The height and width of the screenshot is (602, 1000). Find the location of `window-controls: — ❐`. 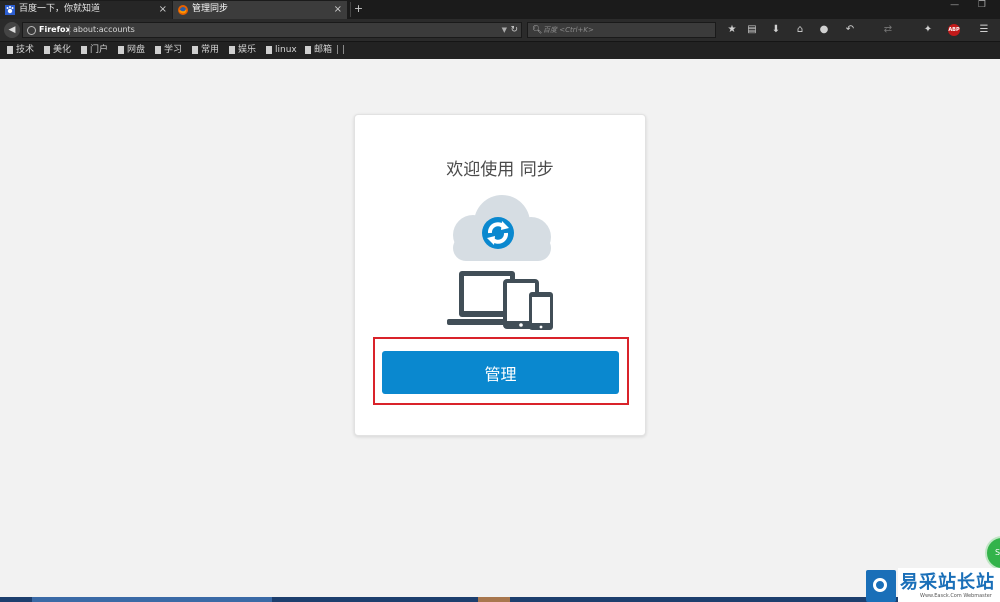

window-controls: — ❐ is located at coordinates (972, 5).